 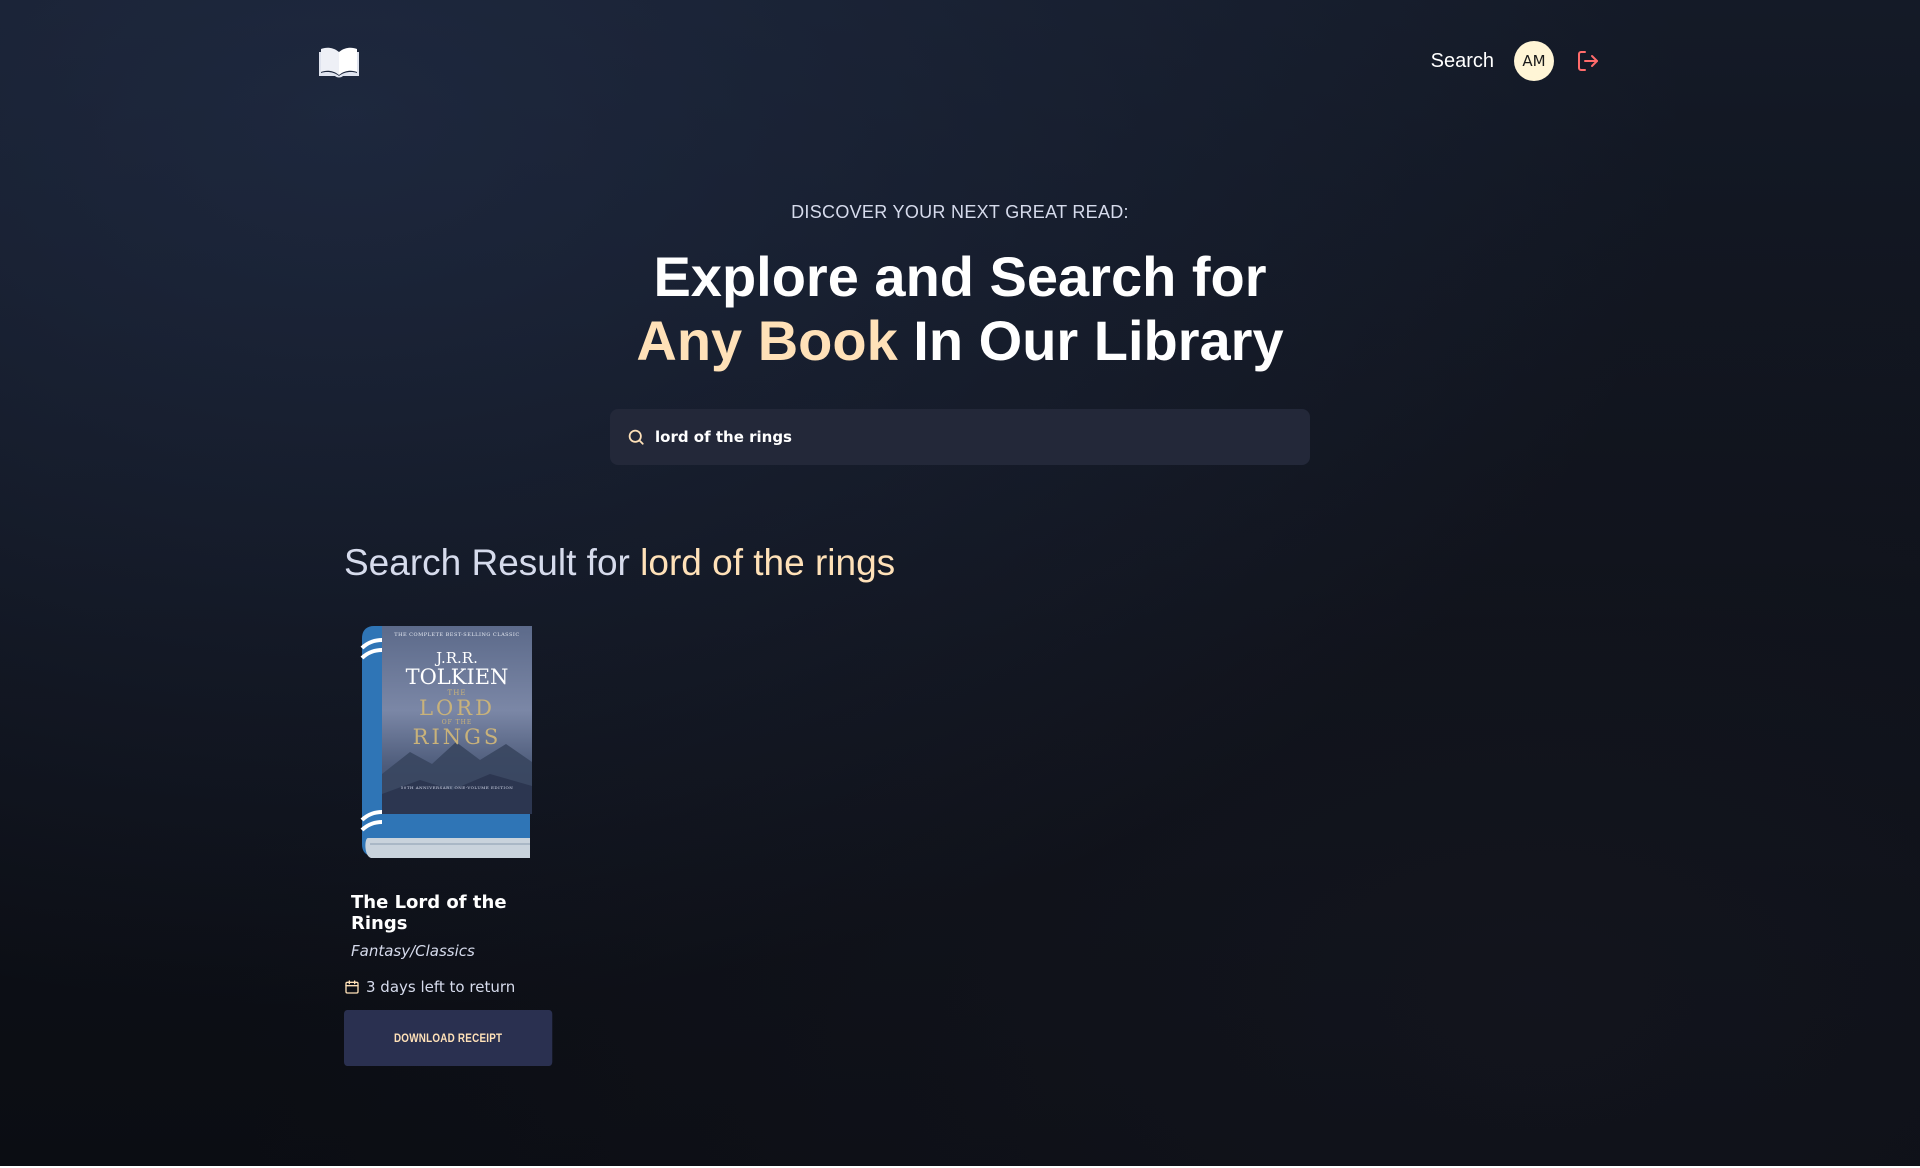 I want to click on search-result-prefix: Search Result for, so click(x=492, y=562).